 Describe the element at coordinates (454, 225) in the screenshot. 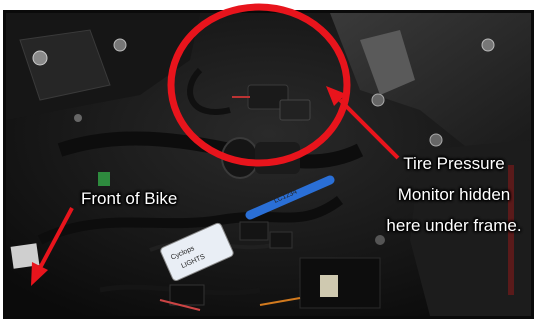

I see `tpm-label-line-3: here under frame.` at that location.